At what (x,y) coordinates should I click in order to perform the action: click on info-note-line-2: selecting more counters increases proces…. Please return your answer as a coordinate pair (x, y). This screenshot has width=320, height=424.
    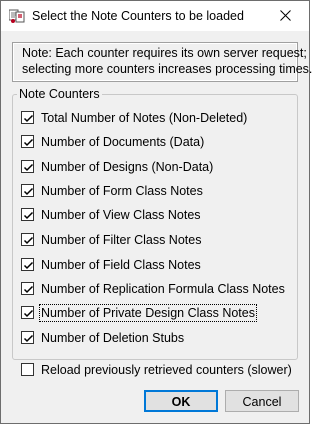
    Looking at the image, I should click on (167, 69).